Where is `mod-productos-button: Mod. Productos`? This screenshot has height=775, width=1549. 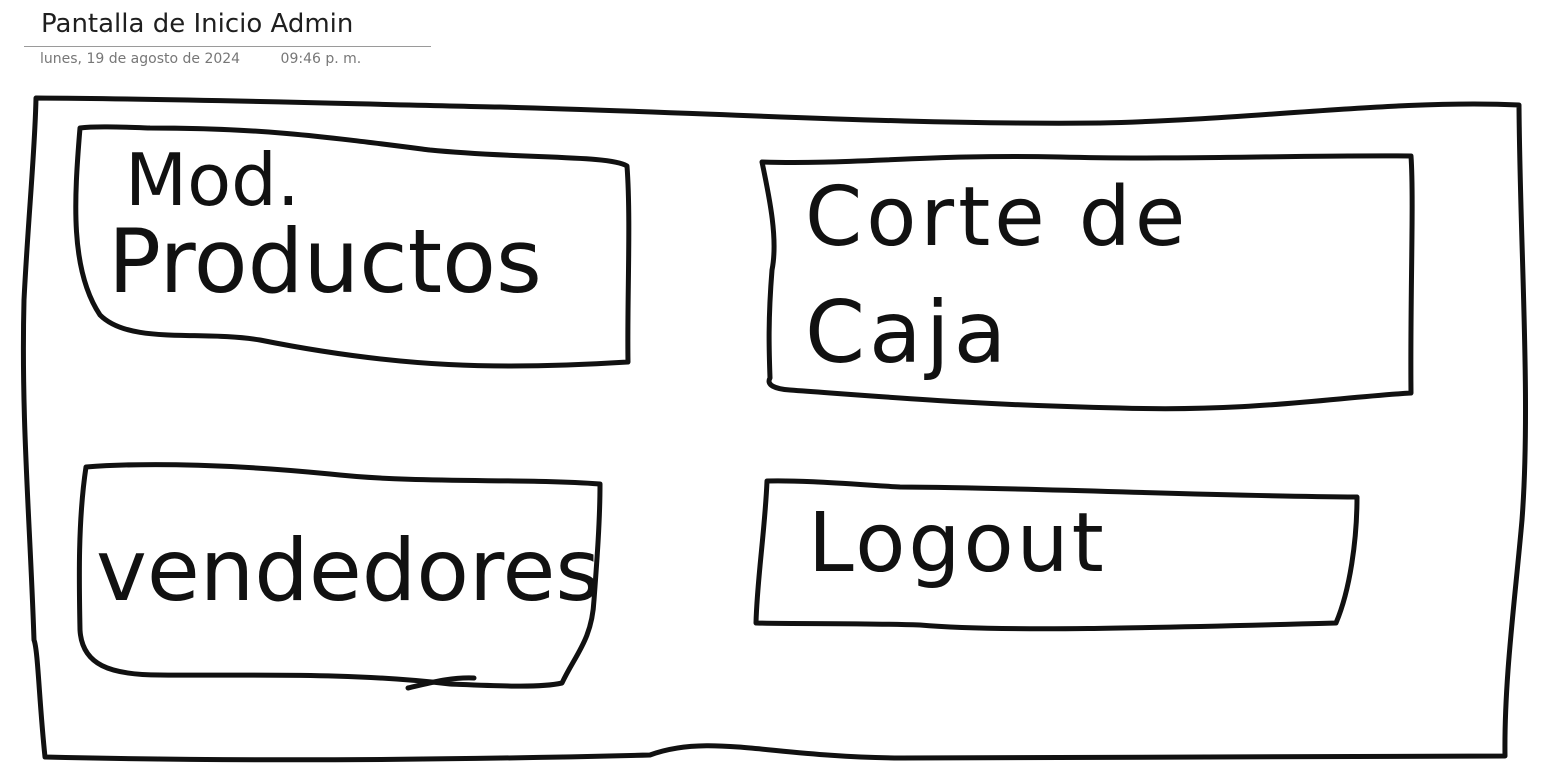
mod-productos-button: Mod. Productos is located at coordinates (352, 246).